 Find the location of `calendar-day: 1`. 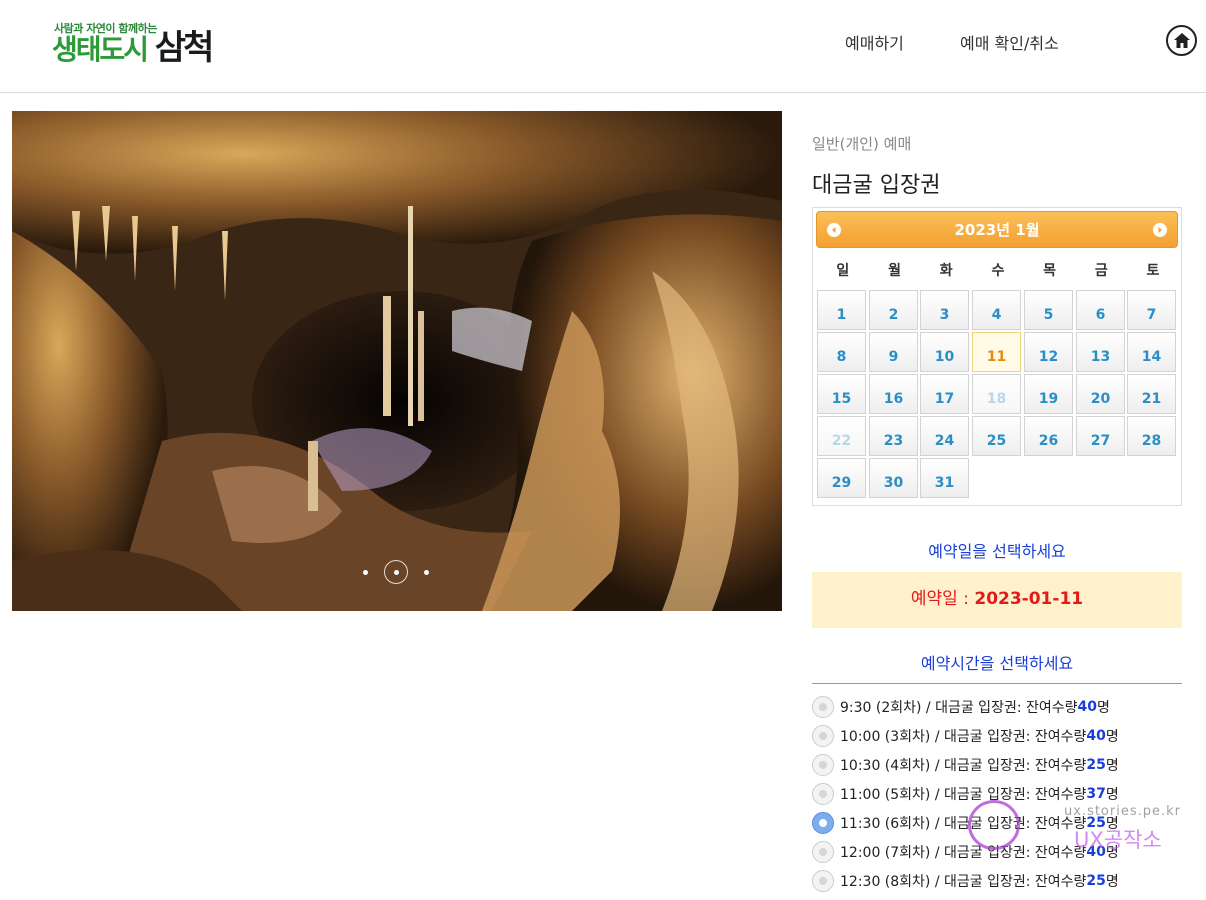

calendar-day: 1 is located at coordinates (841, 310).